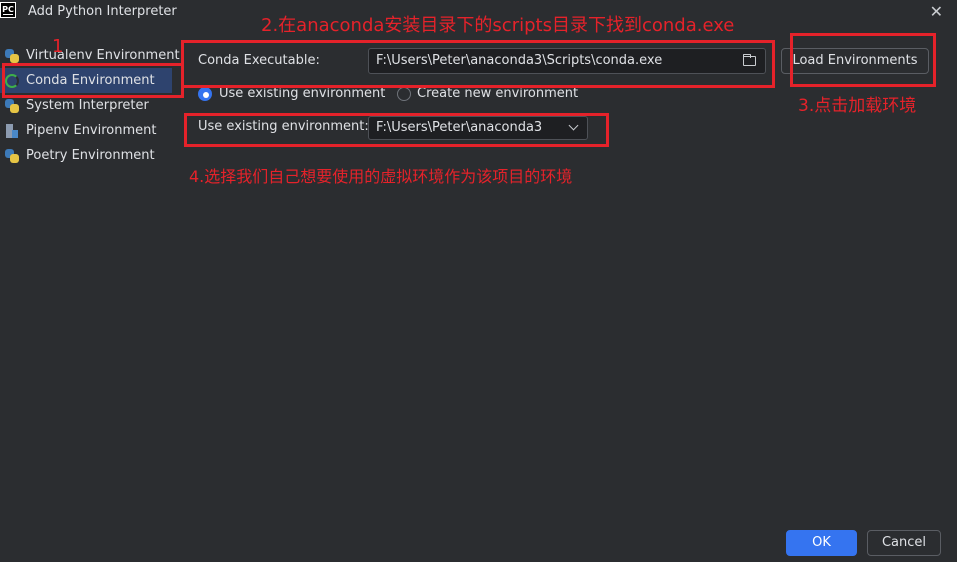 This screenshot has width=957, height=562. What do you see at coordinates (381, 176) in the screenshot?
I see `annotation-step4: 4.选择我们自己想要使用的虚拟环境作为该项目的环境` at bounding box center [381, 176].